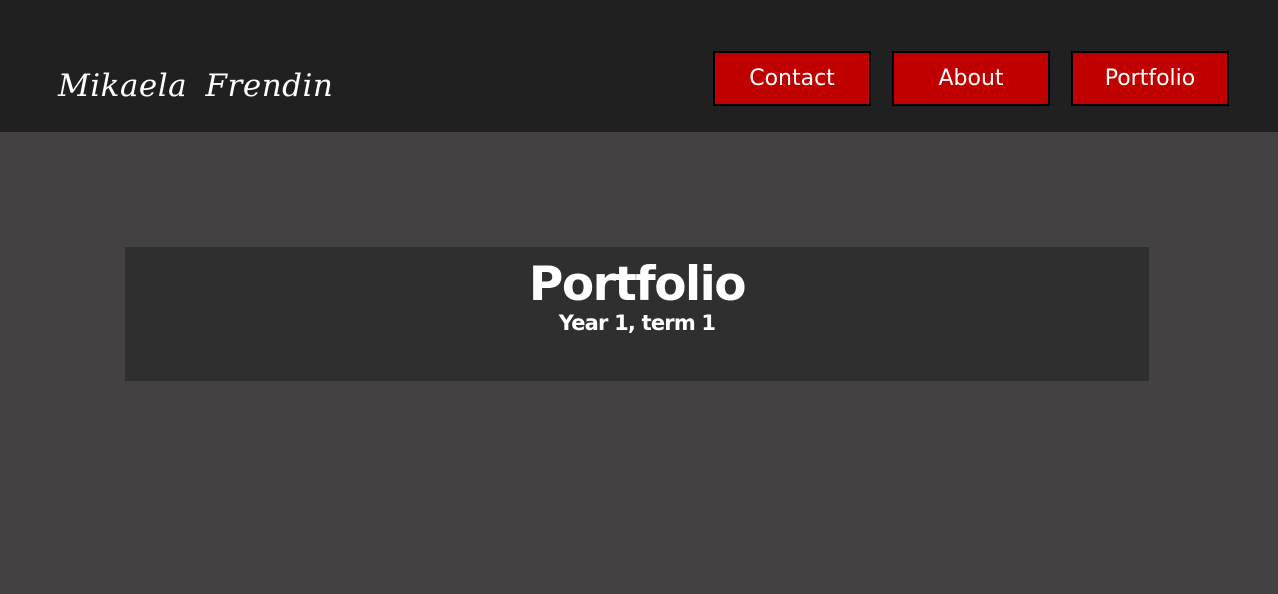 This screenshot has width=1278, height=594. Describe the element at coordinates (1150, 78) in the screenshot. I see `nav-portfolio-button: Portfolio` at that location.